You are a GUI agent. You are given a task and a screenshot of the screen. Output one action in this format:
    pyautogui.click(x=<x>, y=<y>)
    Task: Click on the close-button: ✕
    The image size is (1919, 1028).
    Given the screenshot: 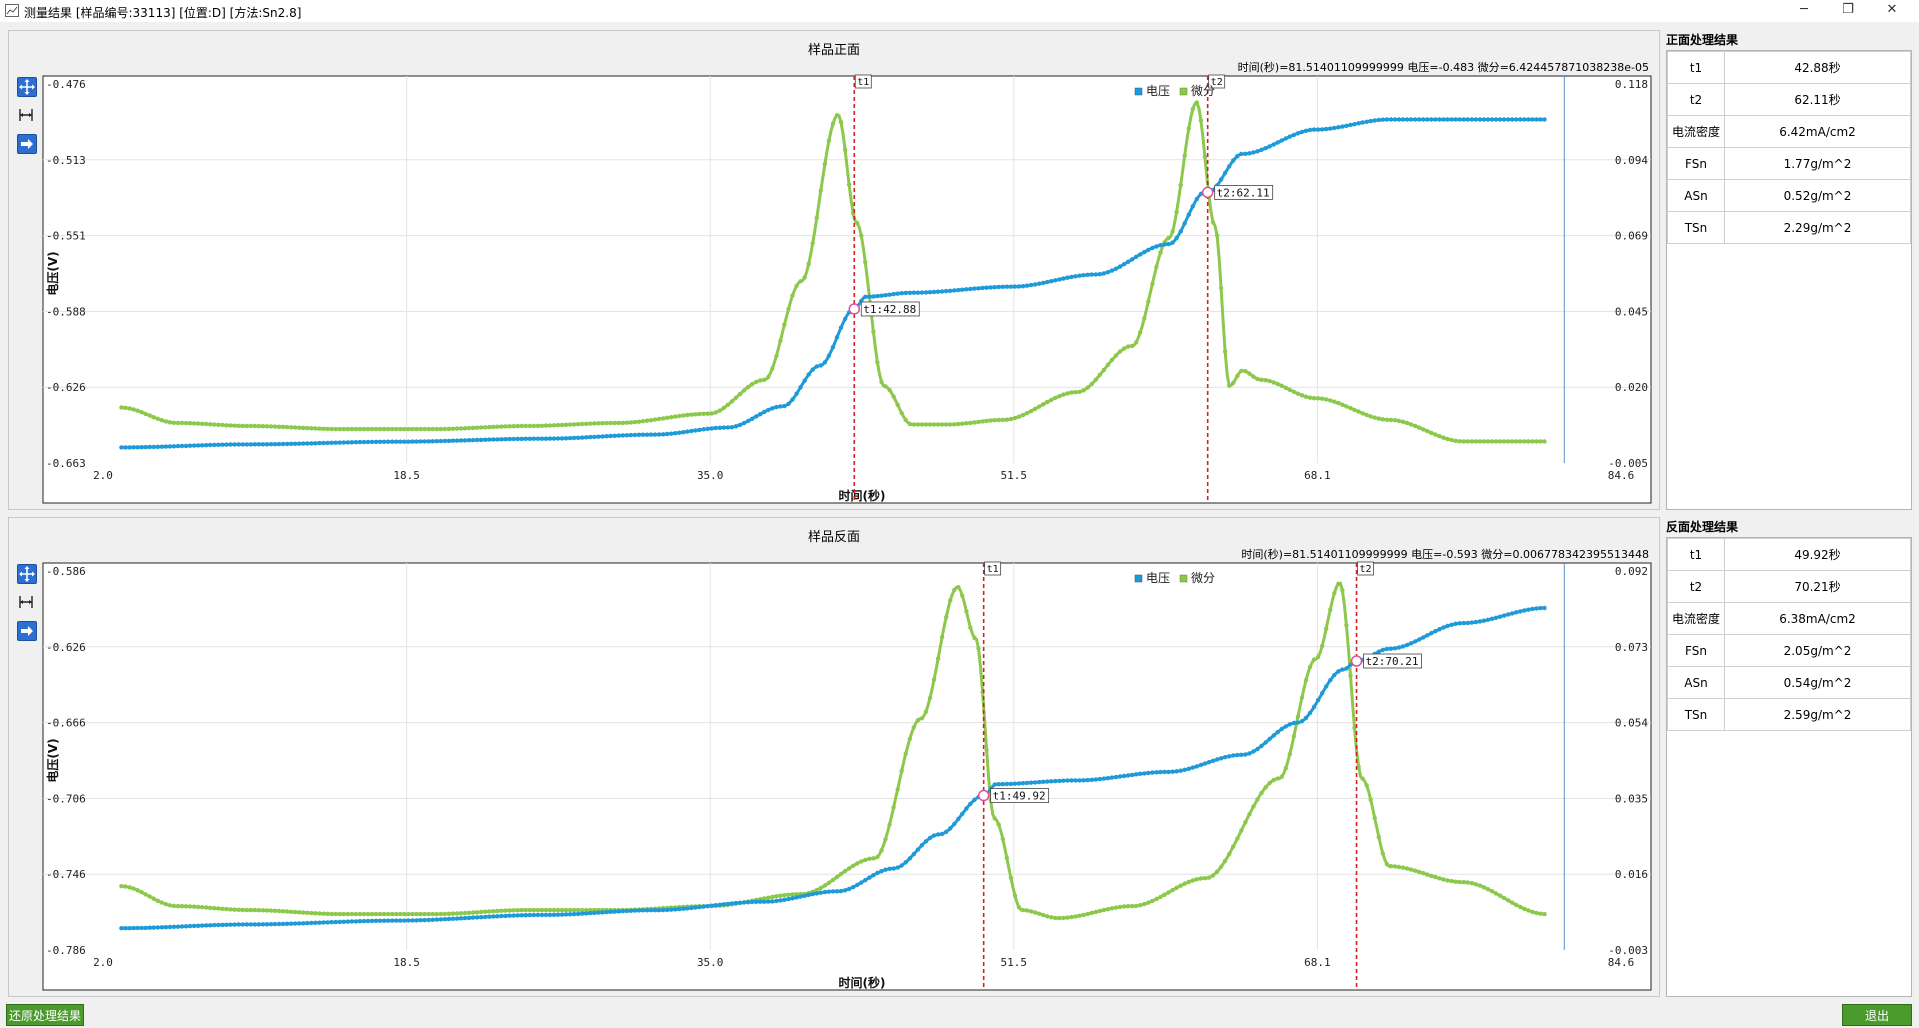 What is the action you would take?
    pyautogui.click(x=1892, y=11)
    